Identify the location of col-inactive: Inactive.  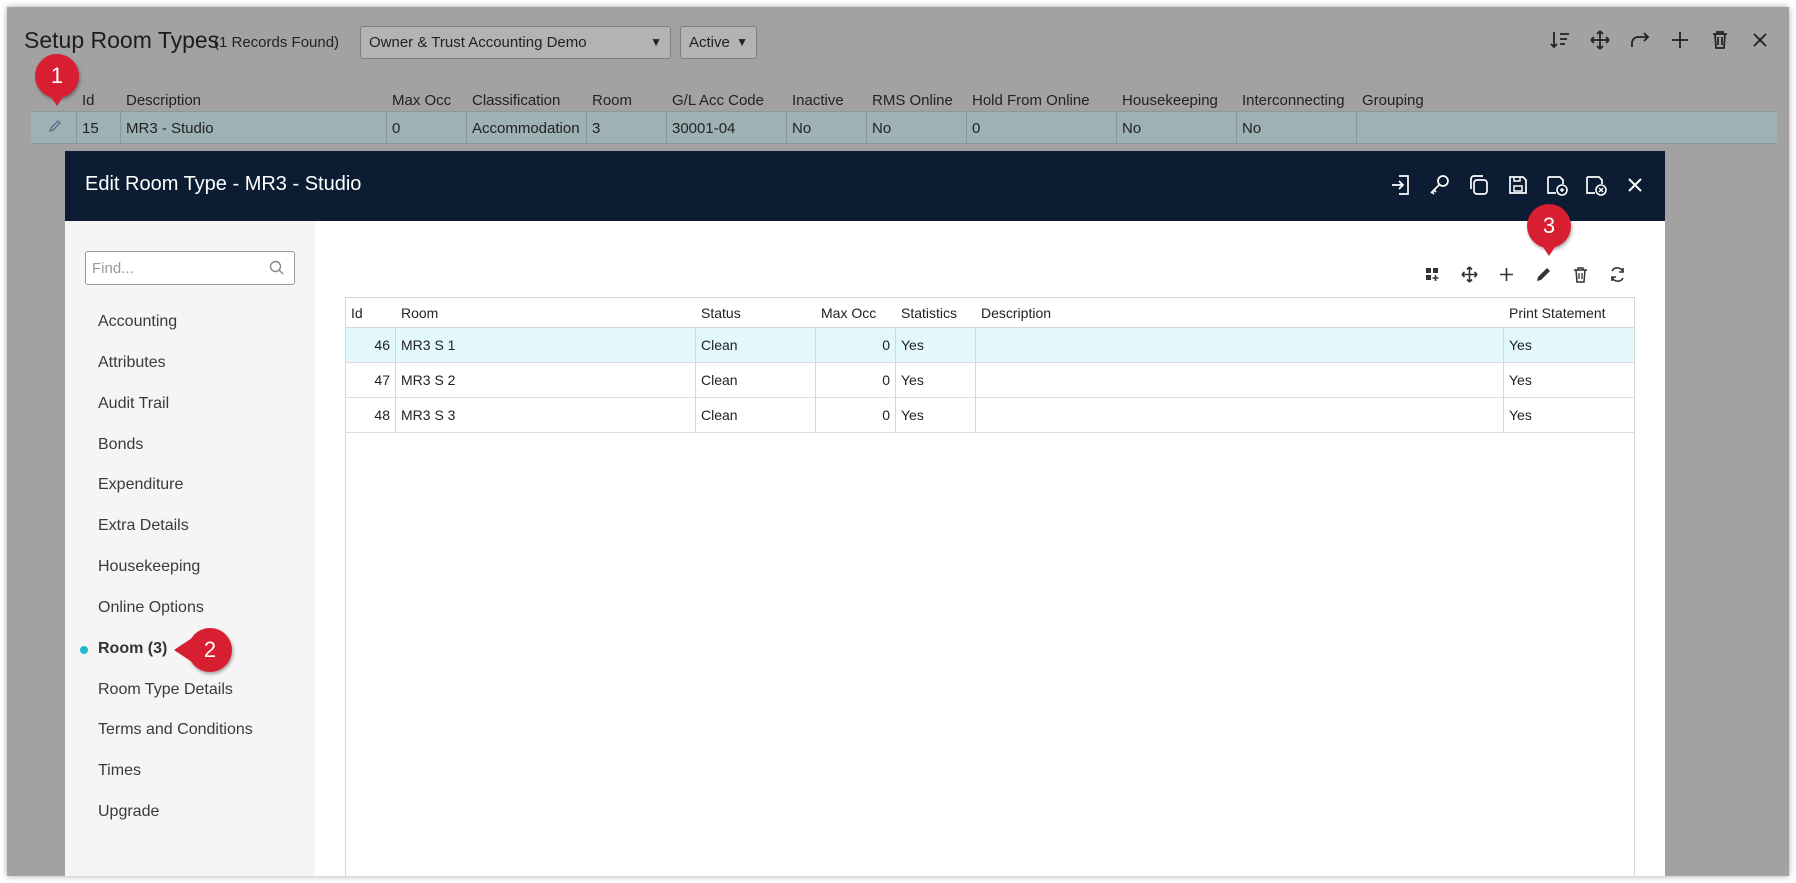
(818, 100).